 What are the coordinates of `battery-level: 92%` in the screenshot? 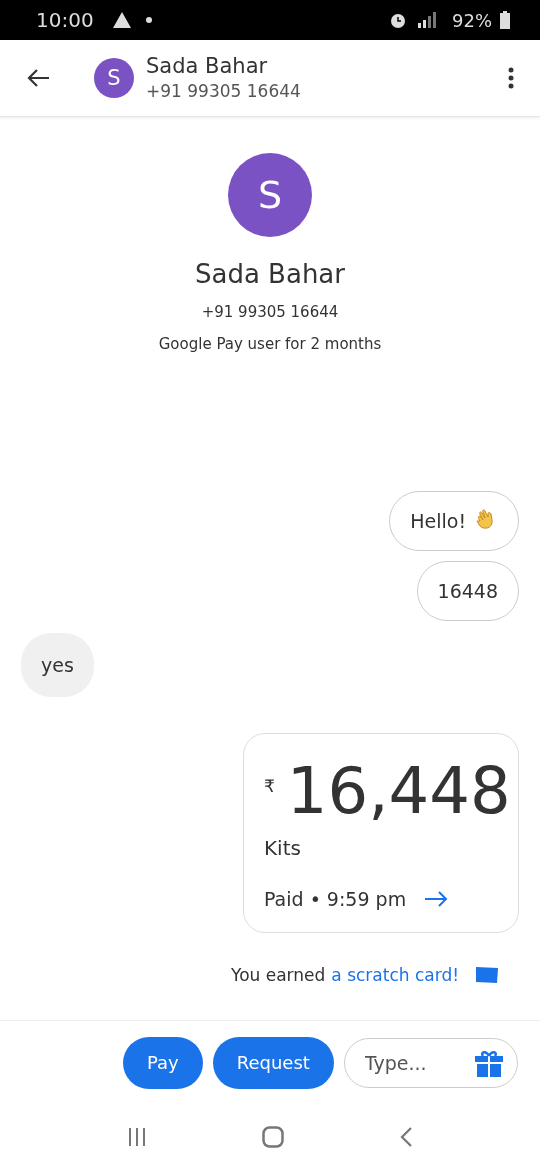 It's located at (472, 20).